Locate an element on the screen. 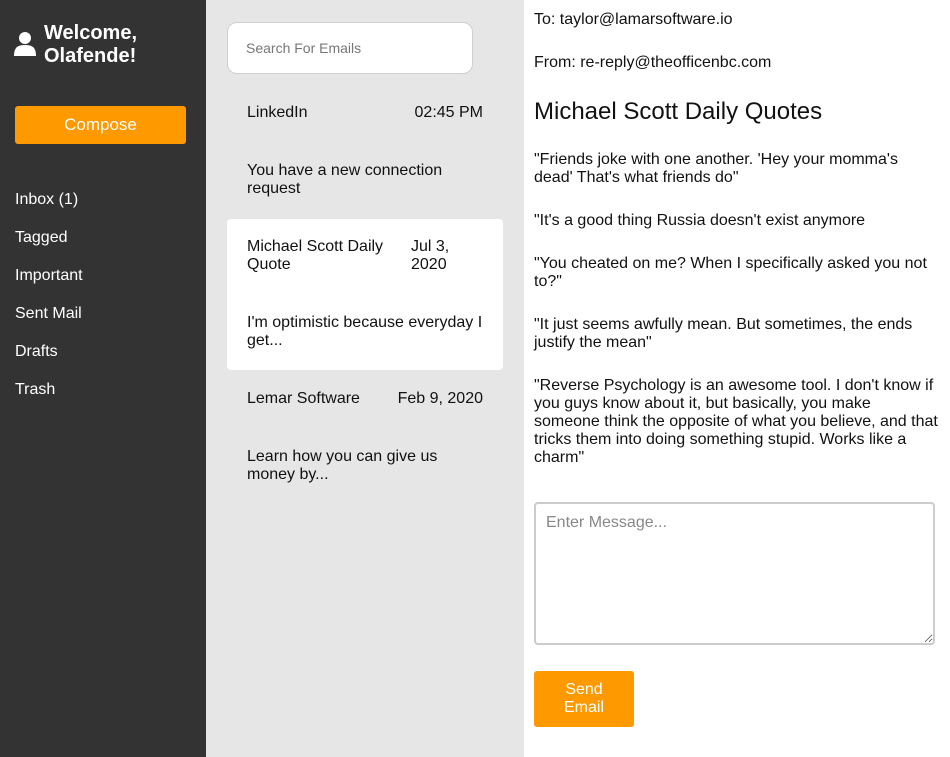  welcome-block: Welcome, Olafende! is located at coordinates (84, 45).